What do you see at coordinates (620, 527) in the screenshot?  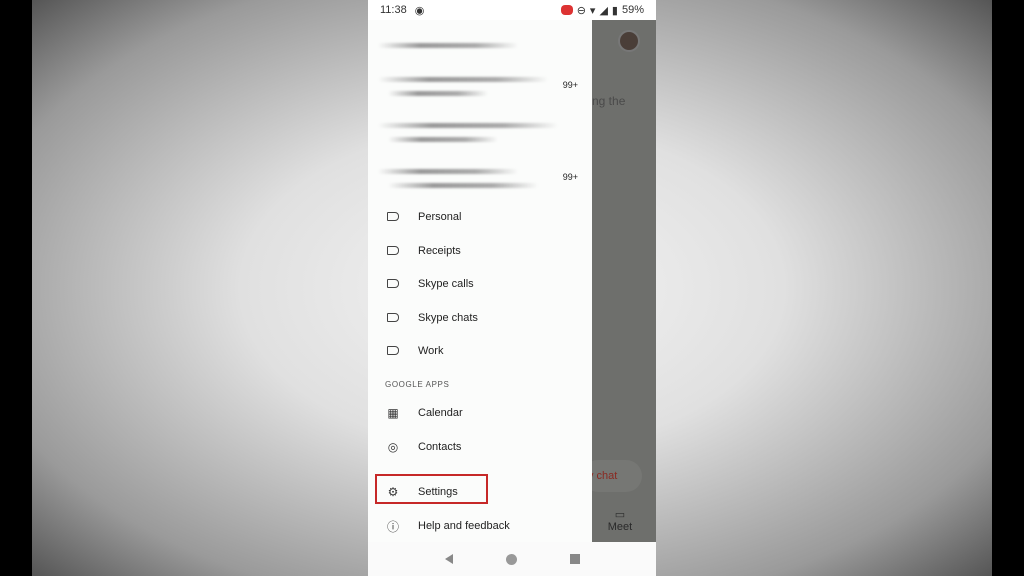 I see `meet-label: Meet` at bounding box center [620, 527].